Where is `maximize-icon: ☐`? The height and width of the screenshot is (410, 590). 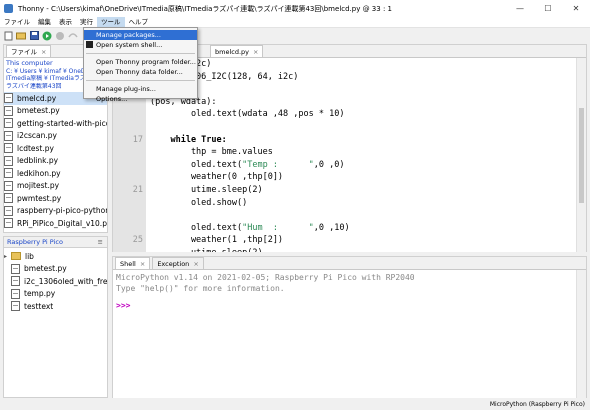
maximize-icon: ☐ is located at coordinates (548, 8).